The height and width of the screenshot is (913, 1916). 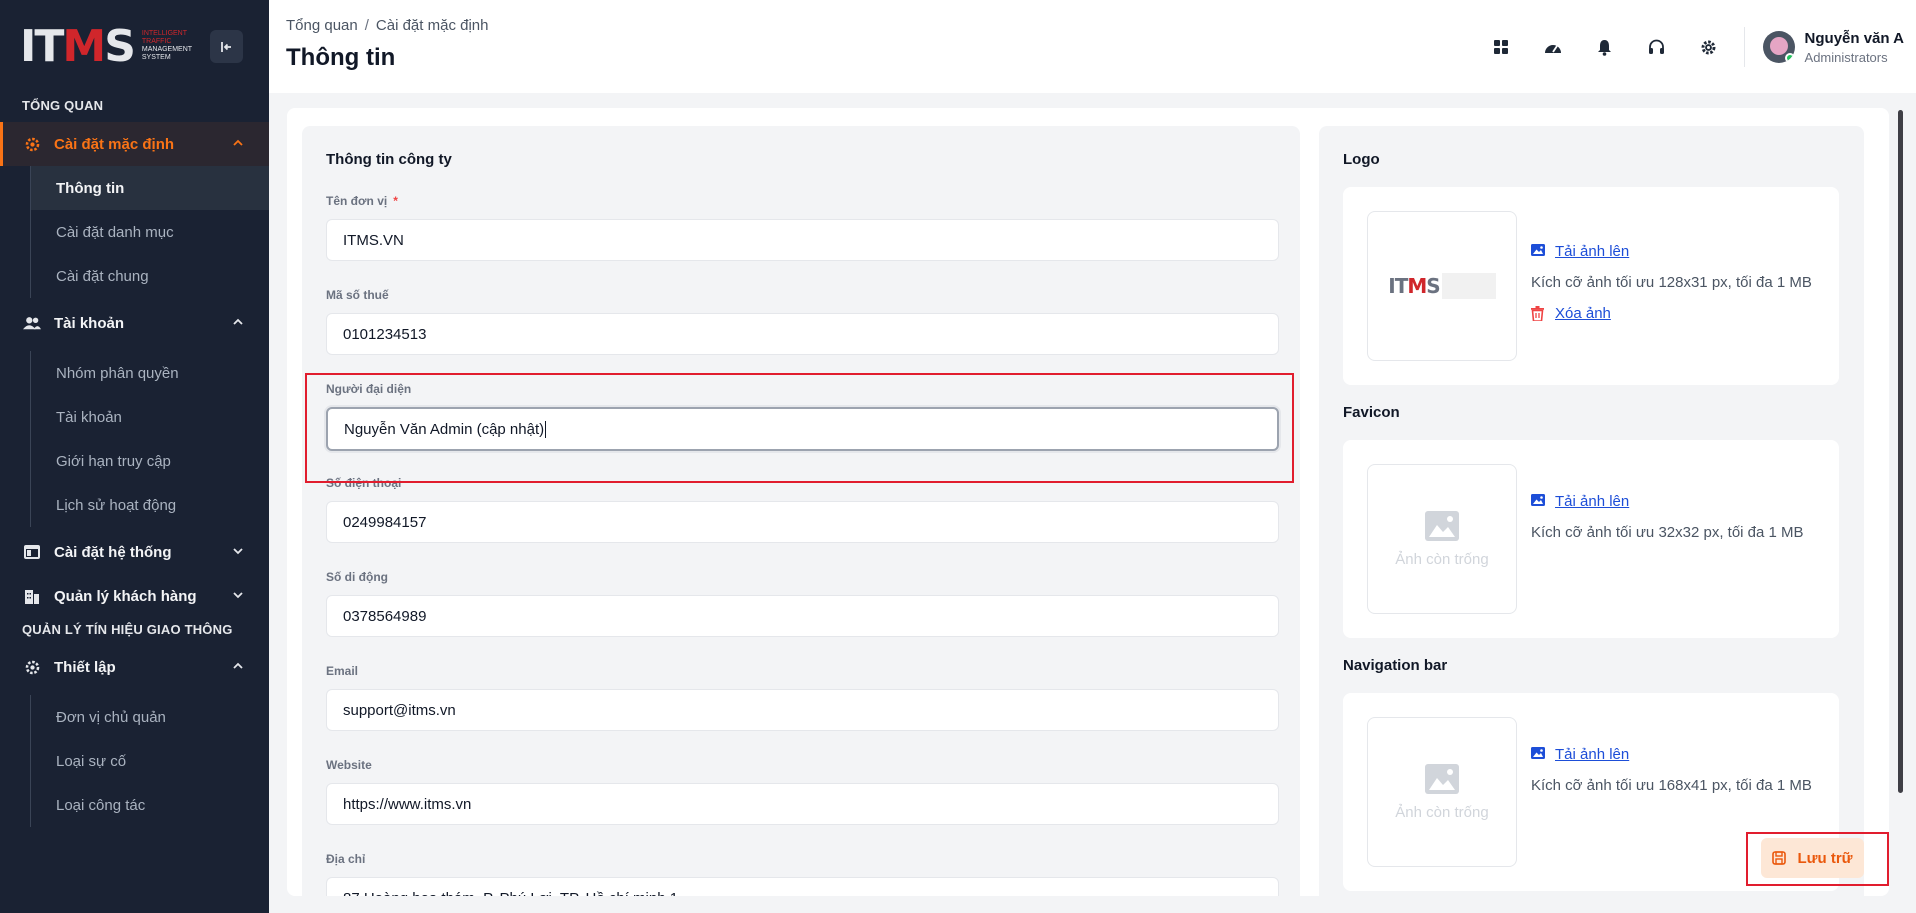 What do you see at coordinates (1854, 47) in the screenshot?
I see `user-info: Nguyễn văn A Administrators` at bounding box center [1854, 47].